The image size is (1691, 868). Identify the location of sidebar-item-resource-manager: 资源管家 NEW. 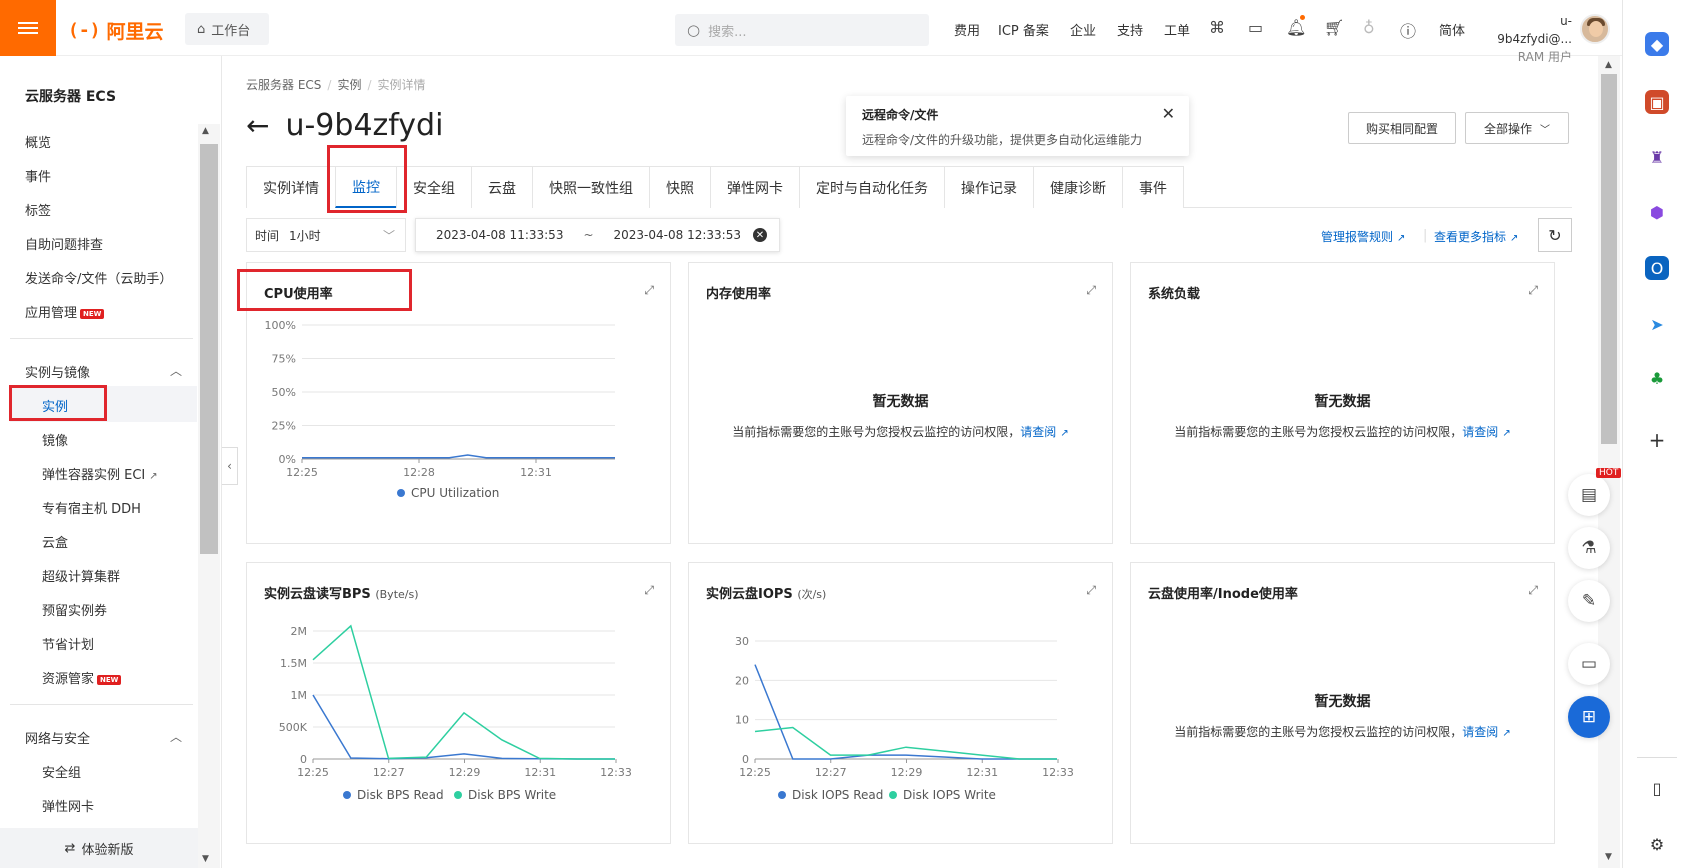
(82, 677).